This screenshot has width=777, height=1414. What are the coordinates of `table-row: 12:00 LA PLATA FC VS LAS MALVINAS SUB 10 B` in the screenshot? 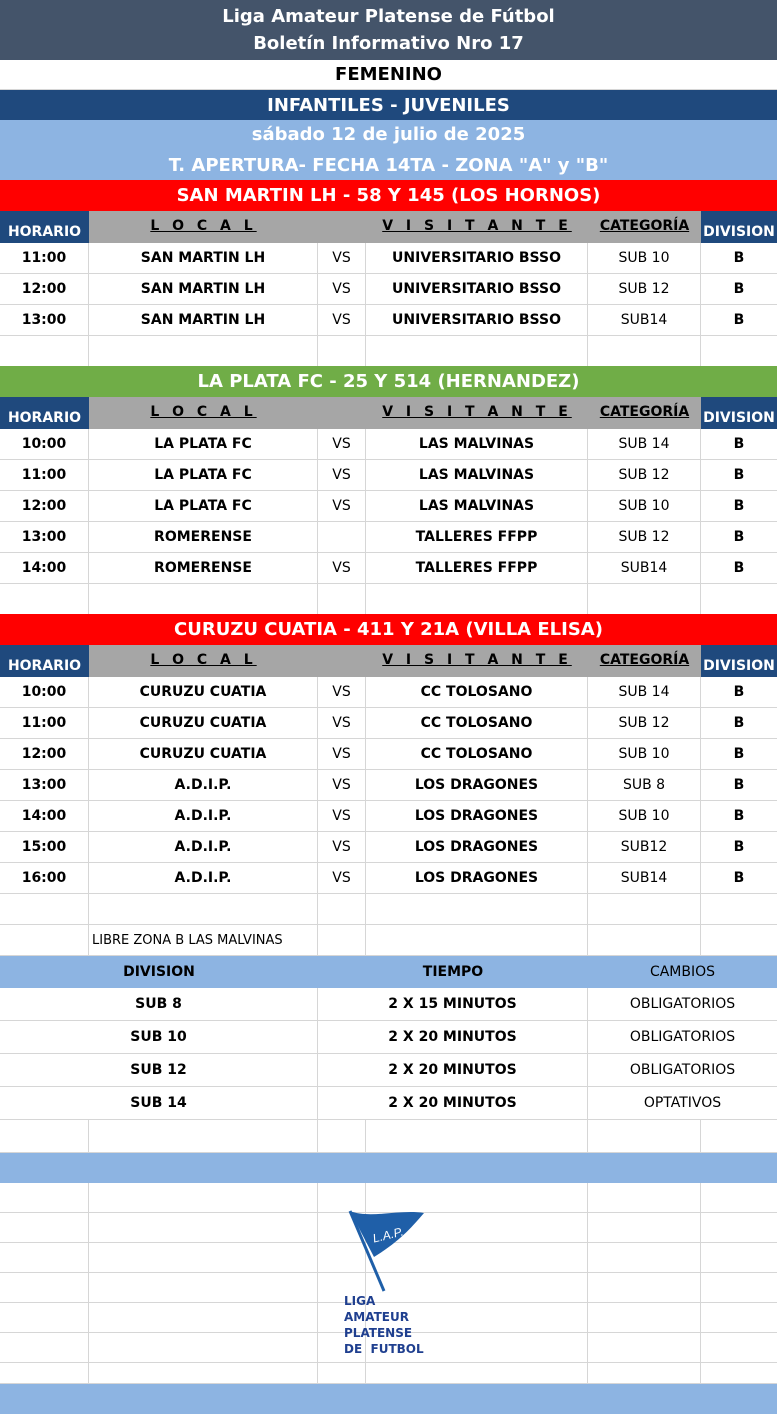 It's located at (388, 506).